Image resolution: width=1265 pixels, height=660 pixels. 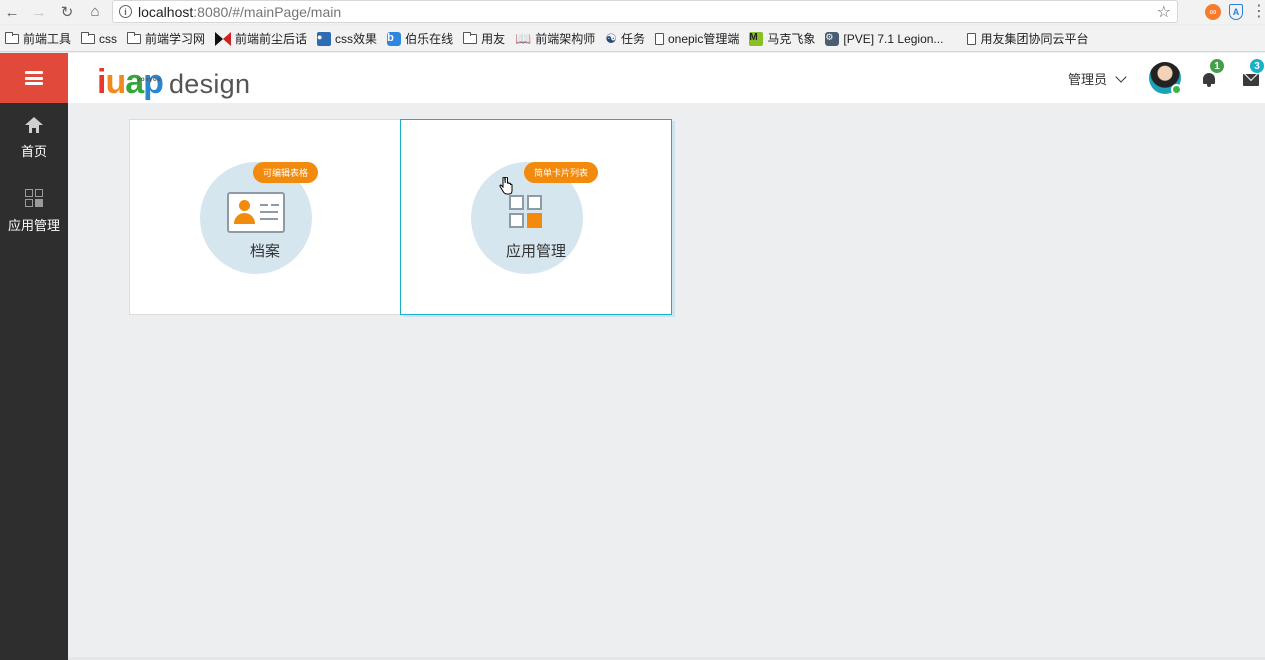 What do you see at coordinates (34, 381) in the screenshot?
I see `sidebar: 首页 应用管理` at bounding box center [34, 381].